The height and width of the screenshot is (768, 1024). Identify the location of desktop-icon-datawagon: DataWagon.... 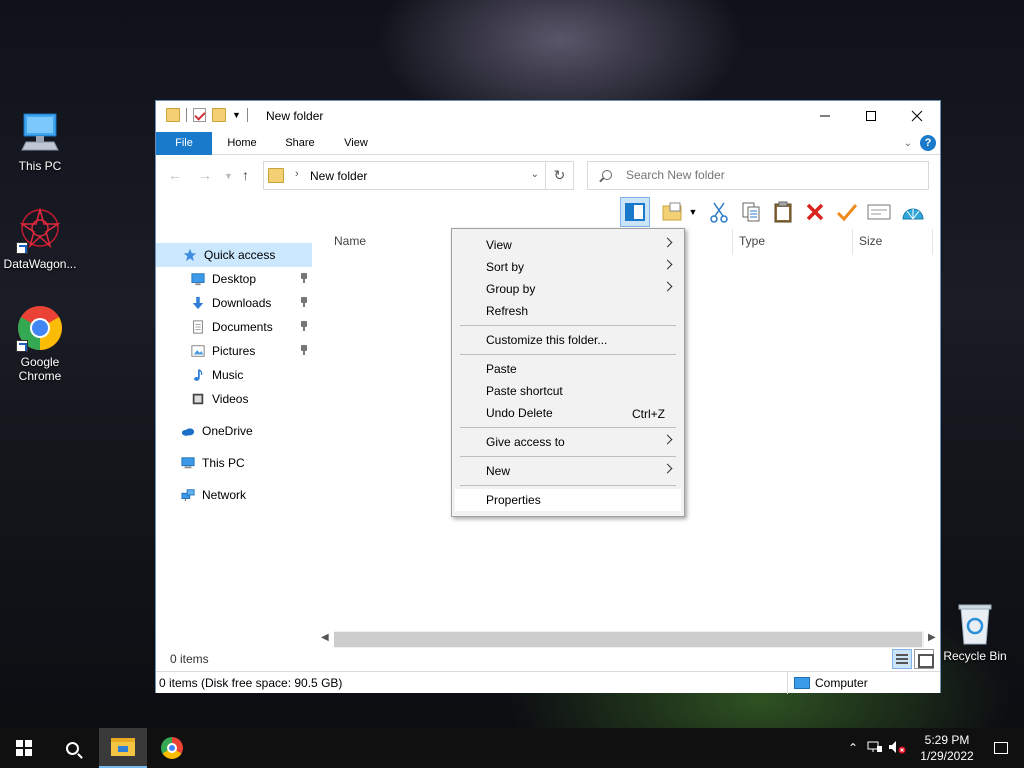
(40, 238).